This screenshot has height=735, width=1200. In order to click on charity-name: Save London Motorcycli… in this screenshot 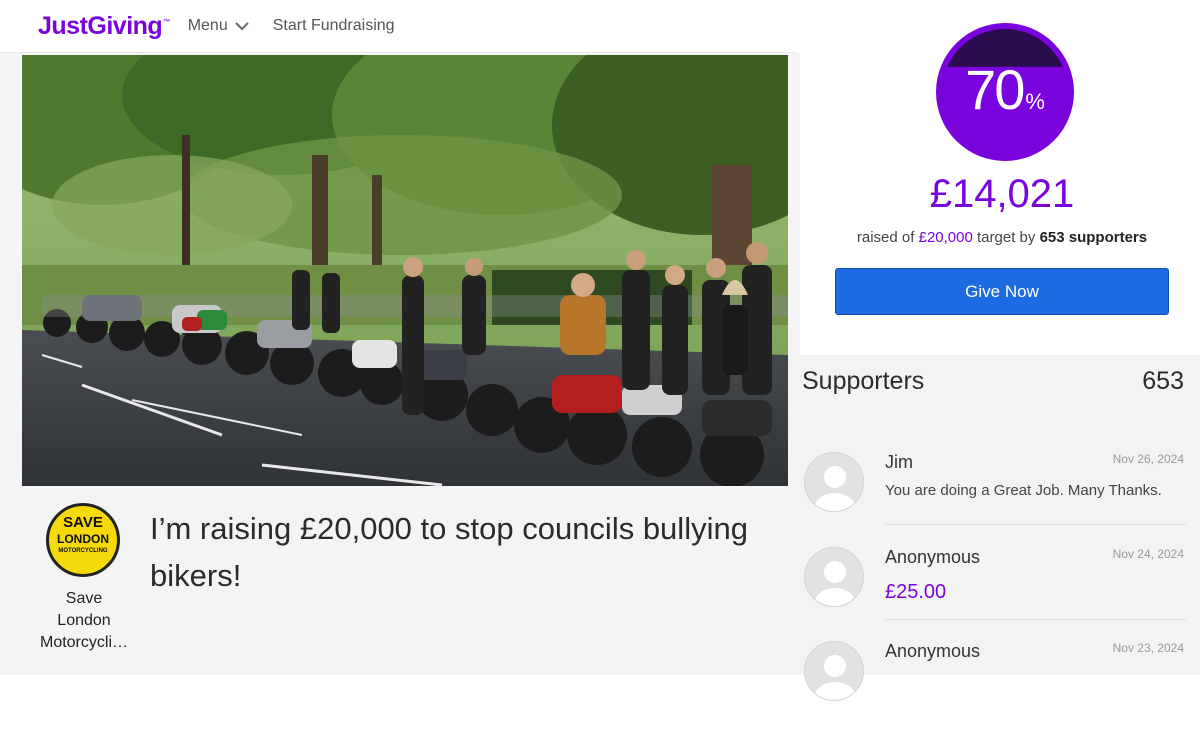, I will do `click(84, 621)`.